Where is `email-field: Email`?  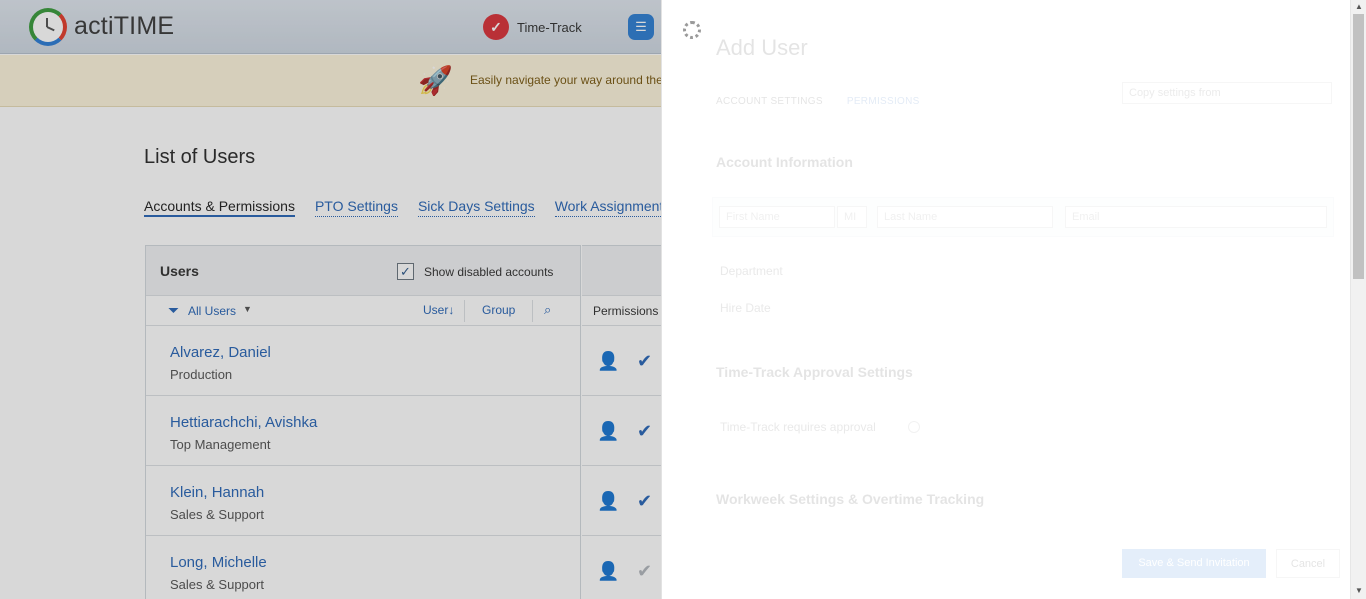
email-field: Email is located at coordinates (1196, 217).